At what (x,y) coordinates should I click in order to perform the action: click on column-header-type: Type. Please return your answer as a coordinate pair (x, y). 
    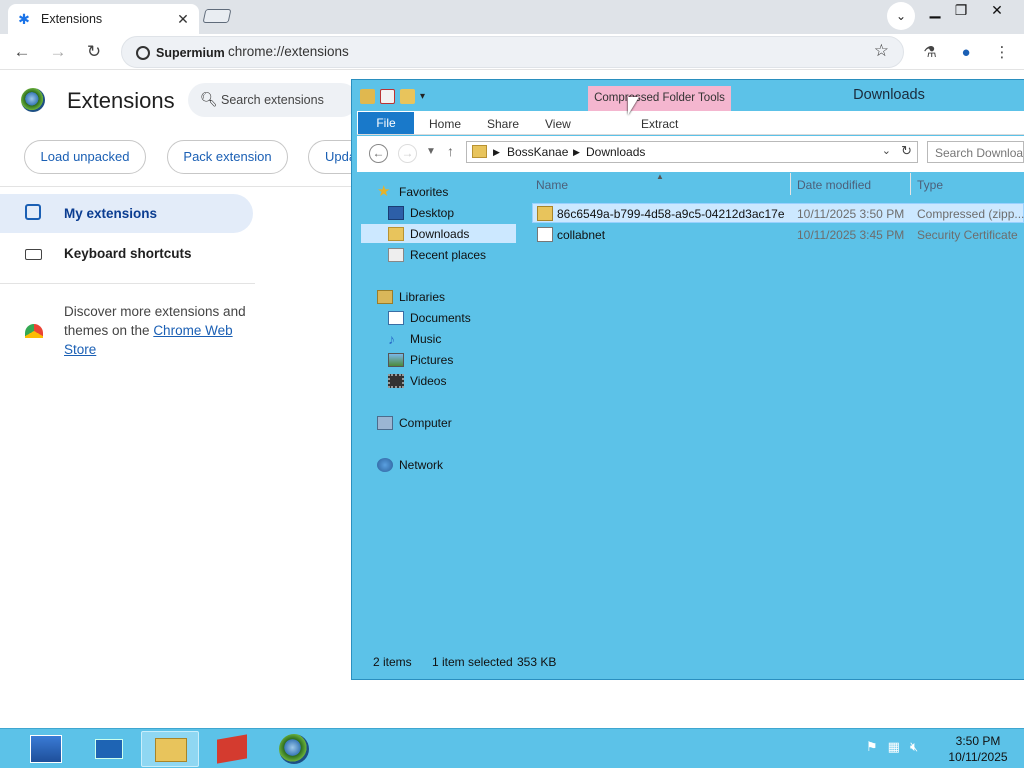
    Looking at the image, I should click on (930, 185).